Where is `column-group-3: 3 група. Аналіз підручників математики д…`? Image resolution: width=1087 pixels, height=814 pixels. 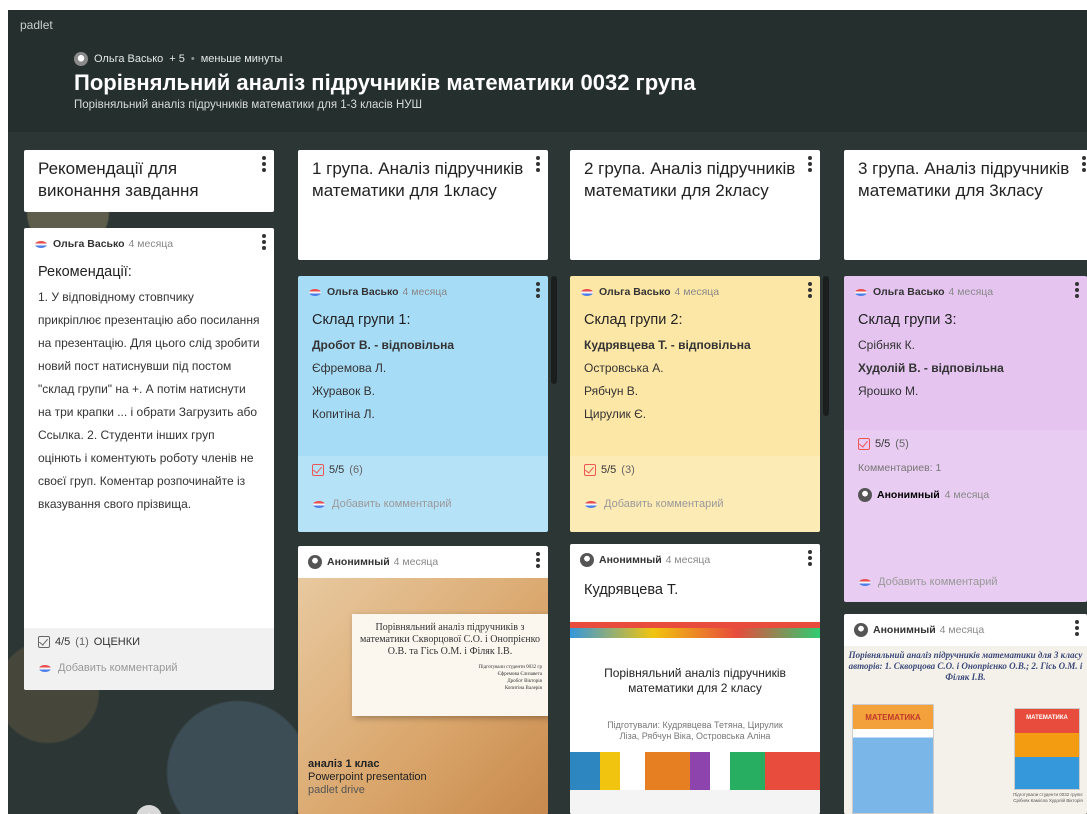 column-group-3: 3 група. Аналіз підручників математики д… is located at coordinates (965, 205).